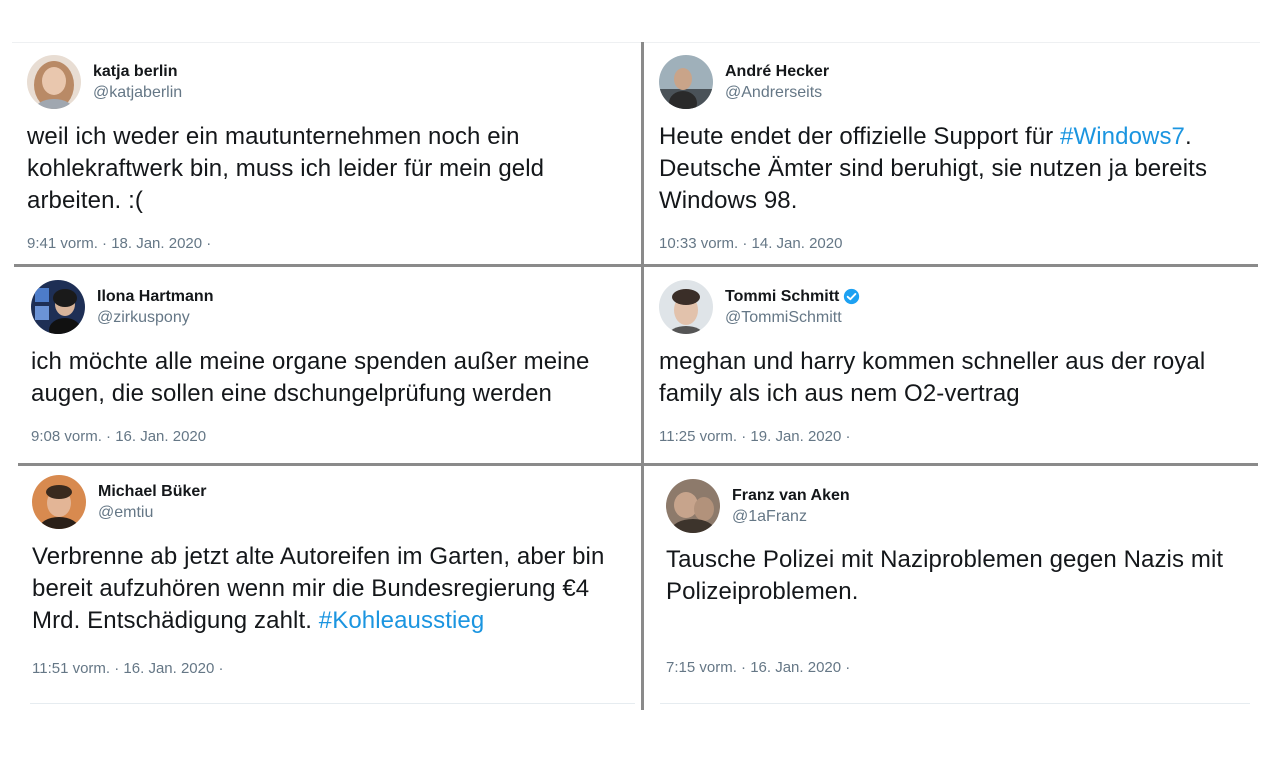 The width and height of the screenshot is (1280, 757). Describe the element at coordinates (152, 492) in the screenshot. I see `display-name: Michael Büker` at that location.